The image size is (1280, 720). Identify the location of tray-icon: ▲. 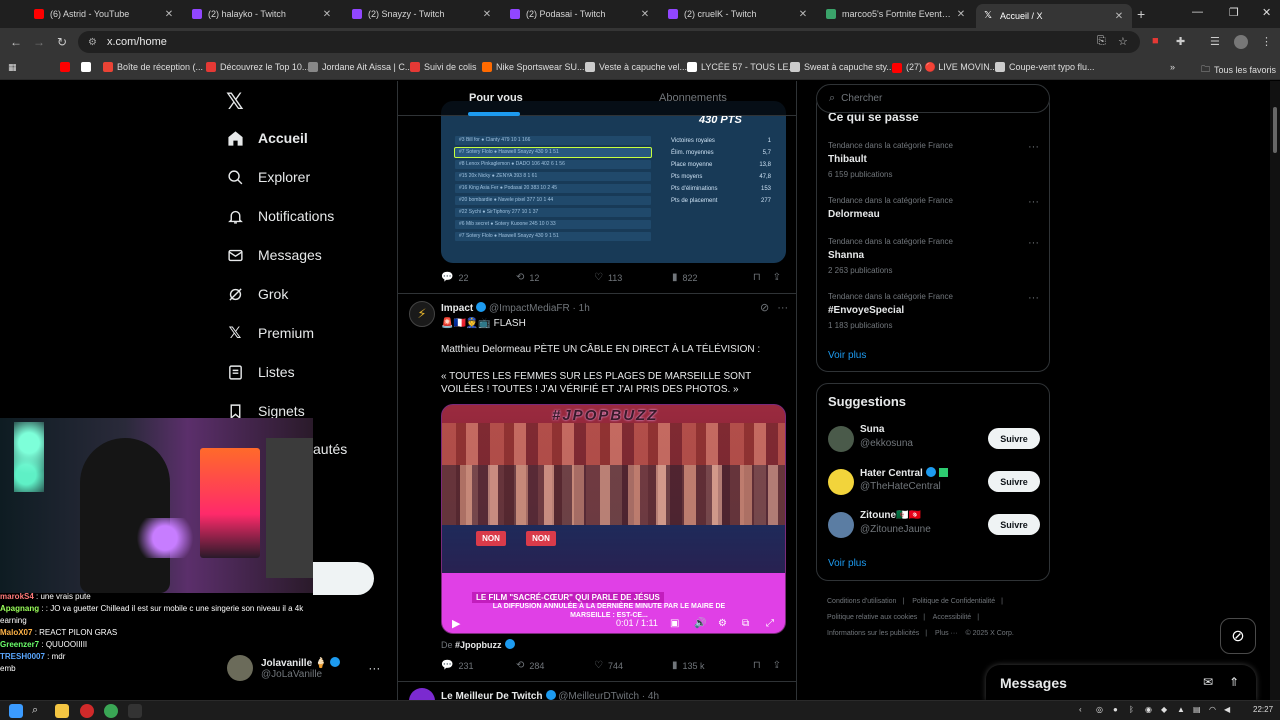
(1181, 709).